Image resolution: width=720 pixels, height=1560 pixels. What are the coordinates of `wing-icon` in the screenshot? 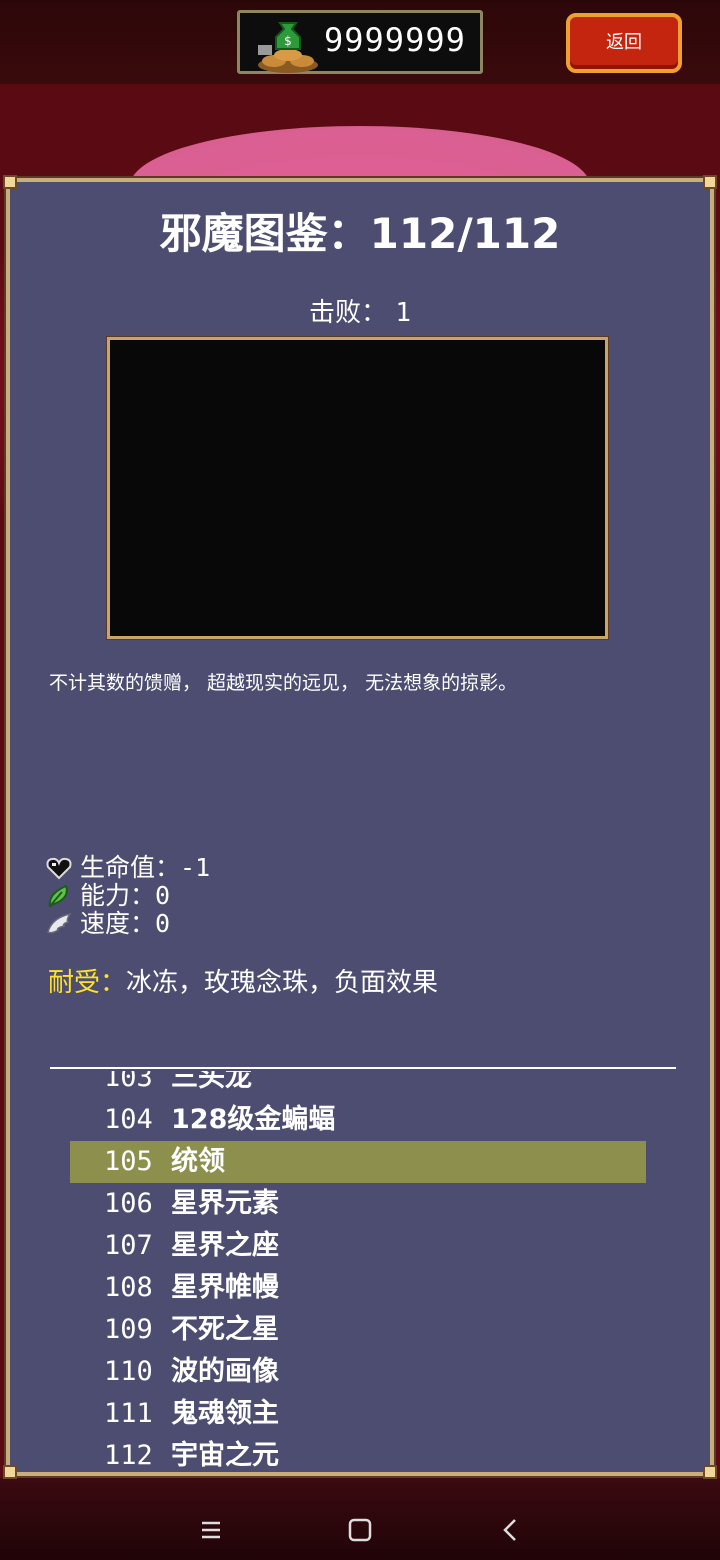 It's located at (59, 923).